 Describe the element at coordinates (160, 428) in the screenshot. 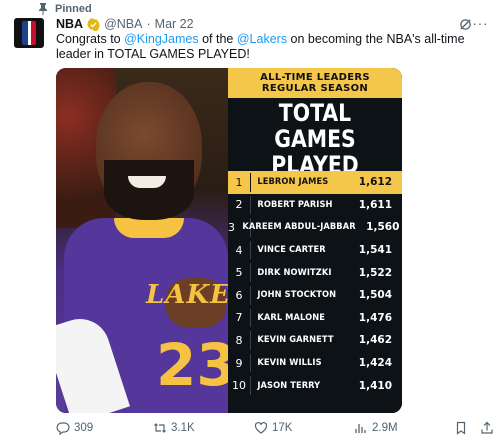

I see `retweet-icon` at that location.